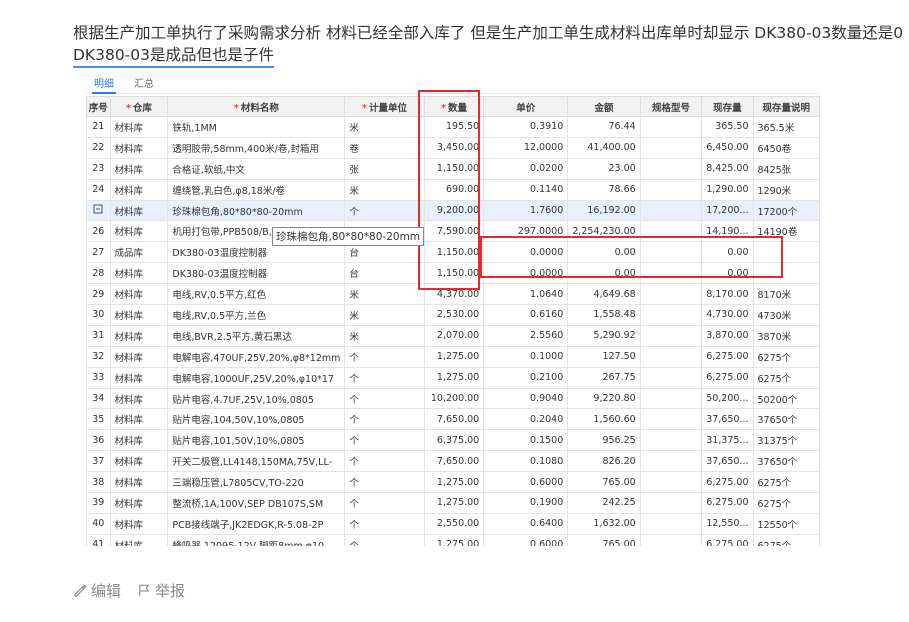  Describe the element at coordinates (98, 461) in the screenshot. I see `row-no: 37` at that location.